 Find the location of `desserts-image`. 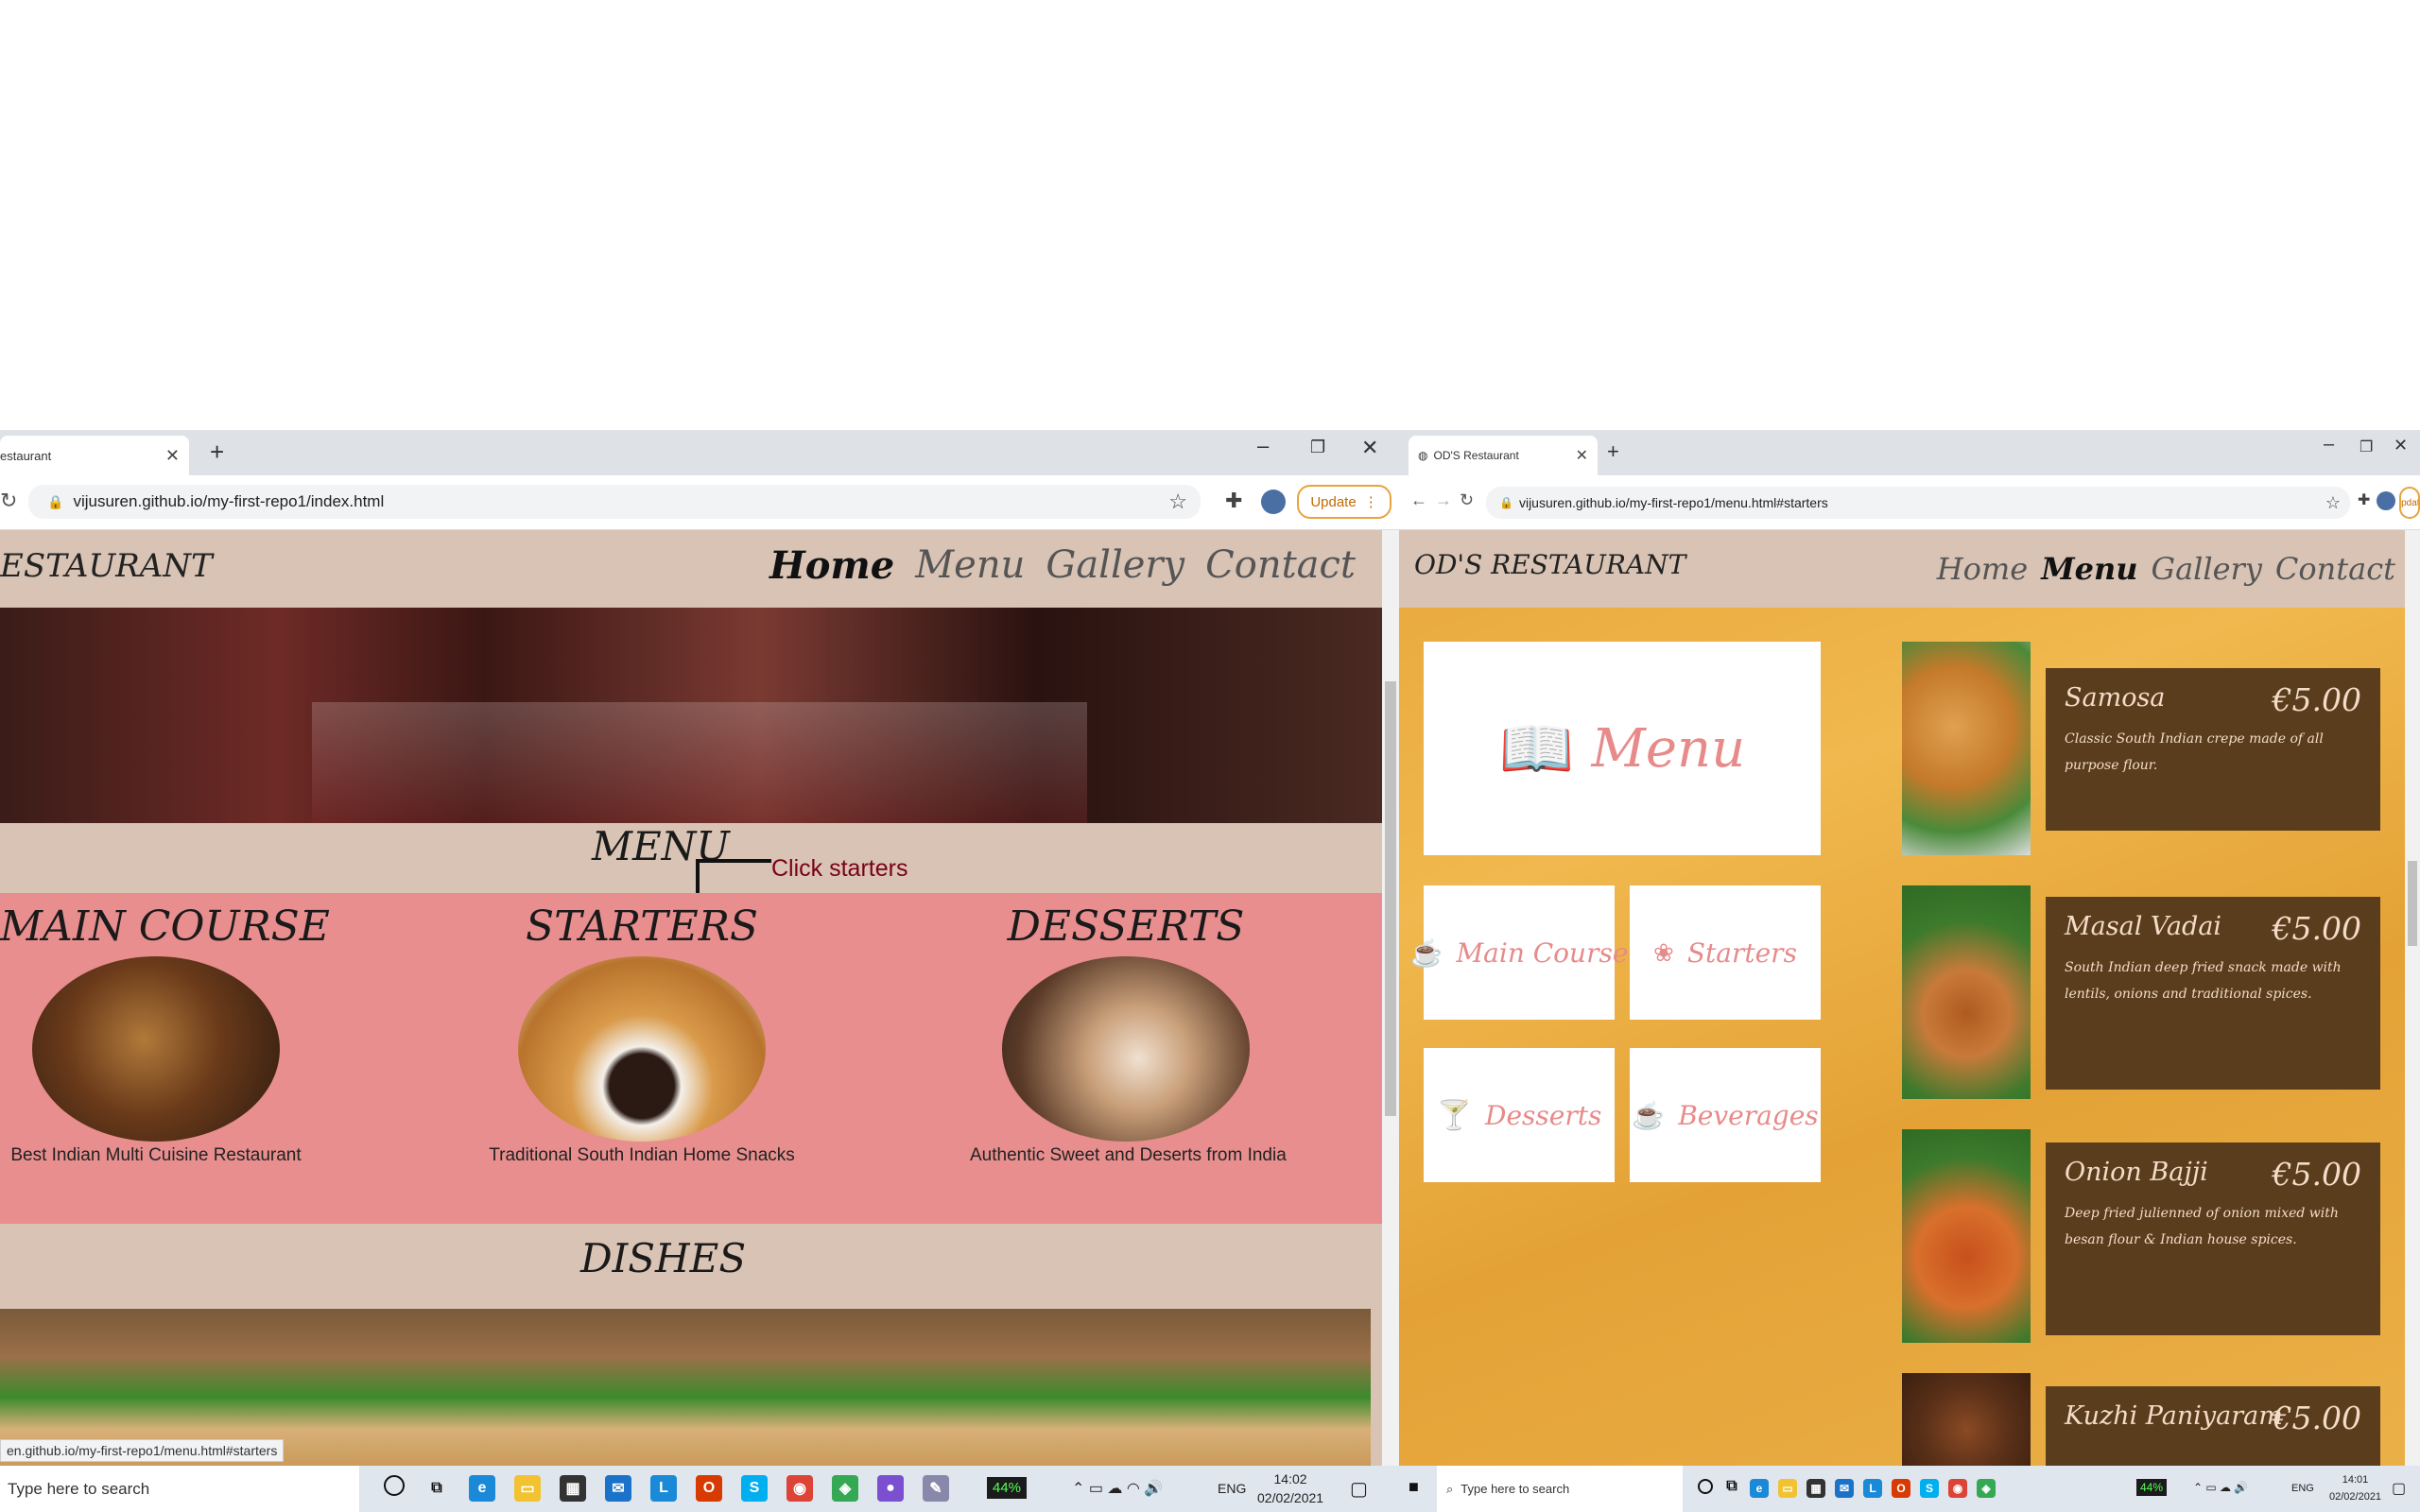

desserts-image is located at coordinates (1126, 1049).